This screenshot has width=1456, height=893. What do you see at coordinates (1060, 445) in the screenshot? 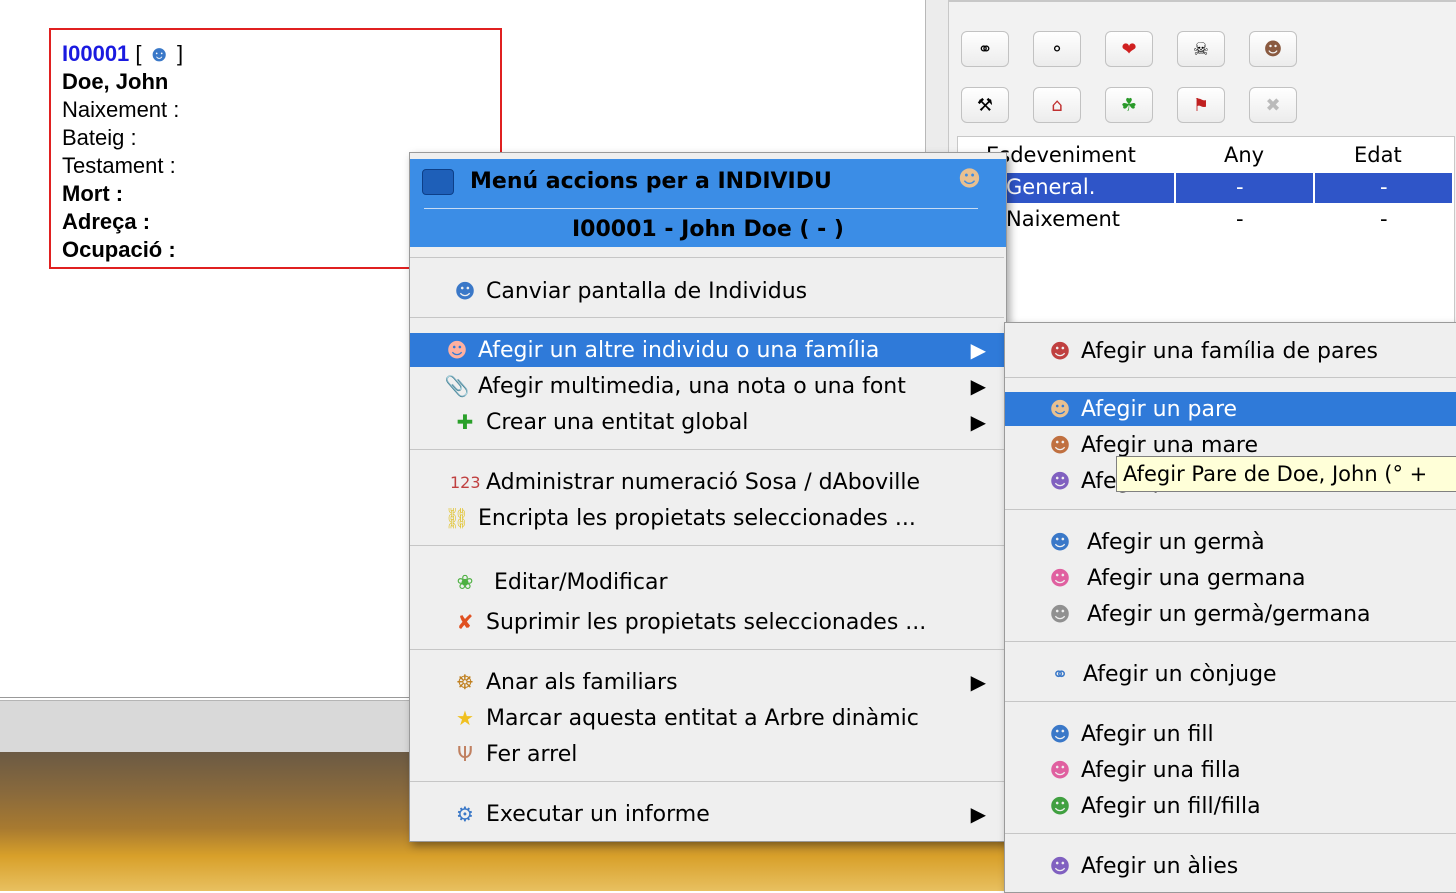
I see `mother-icon: ☻` at bounding box center [1060, 445].